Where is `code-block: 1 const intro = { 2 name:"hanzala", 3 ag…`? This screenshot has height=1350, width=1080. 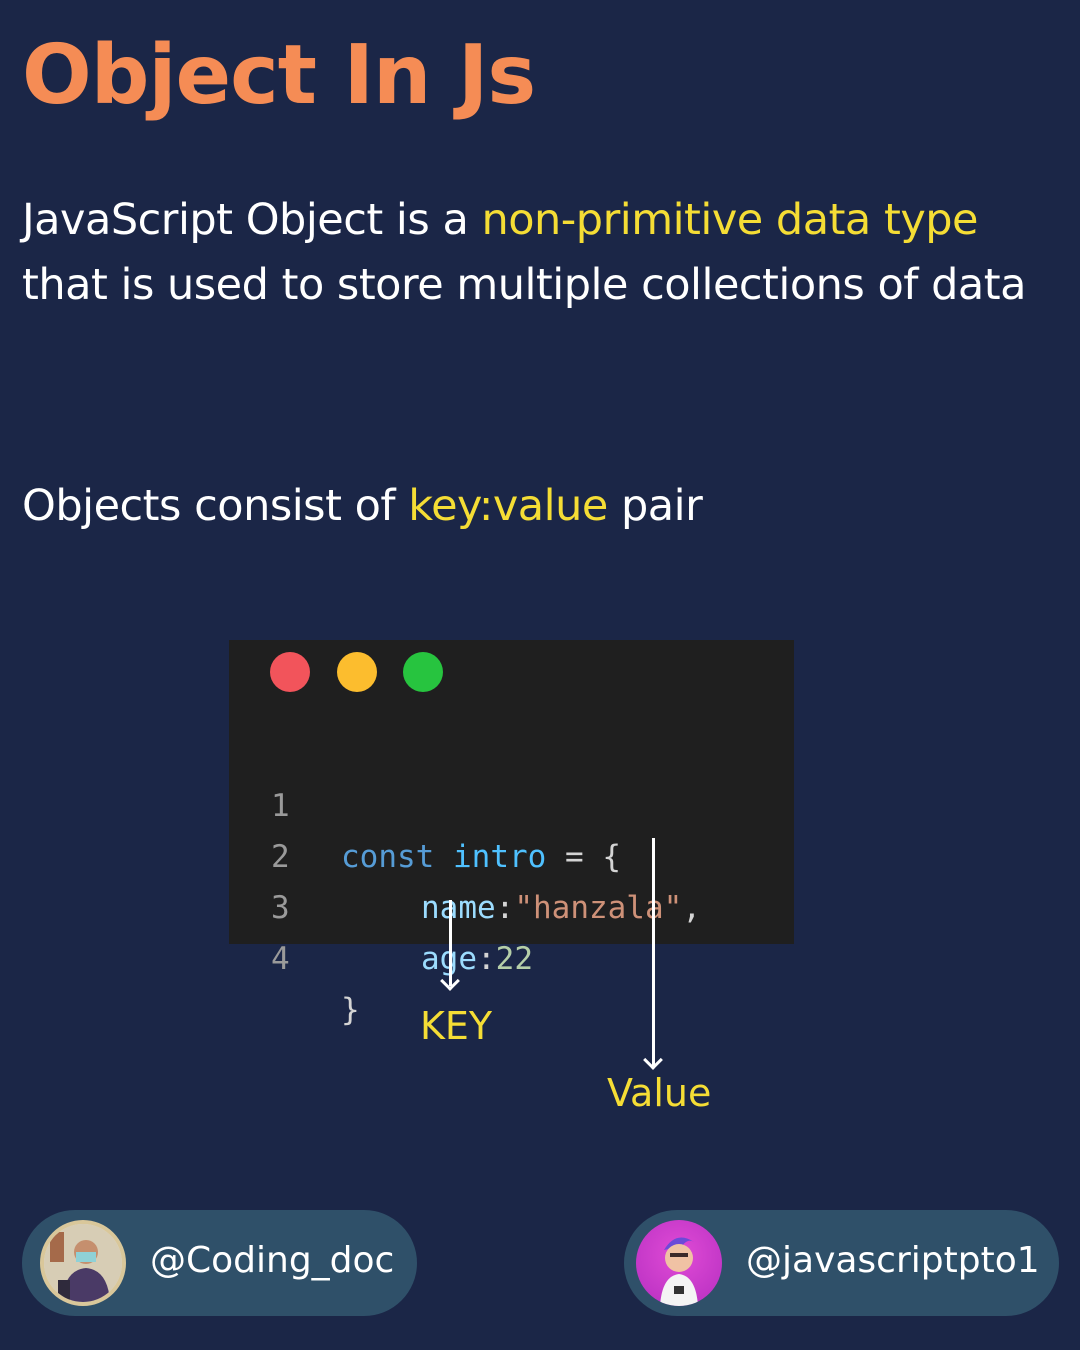
code-block: 1 const intro = { 2 name:"hanzala", 3 ag… is located at coordinates (511, 879).